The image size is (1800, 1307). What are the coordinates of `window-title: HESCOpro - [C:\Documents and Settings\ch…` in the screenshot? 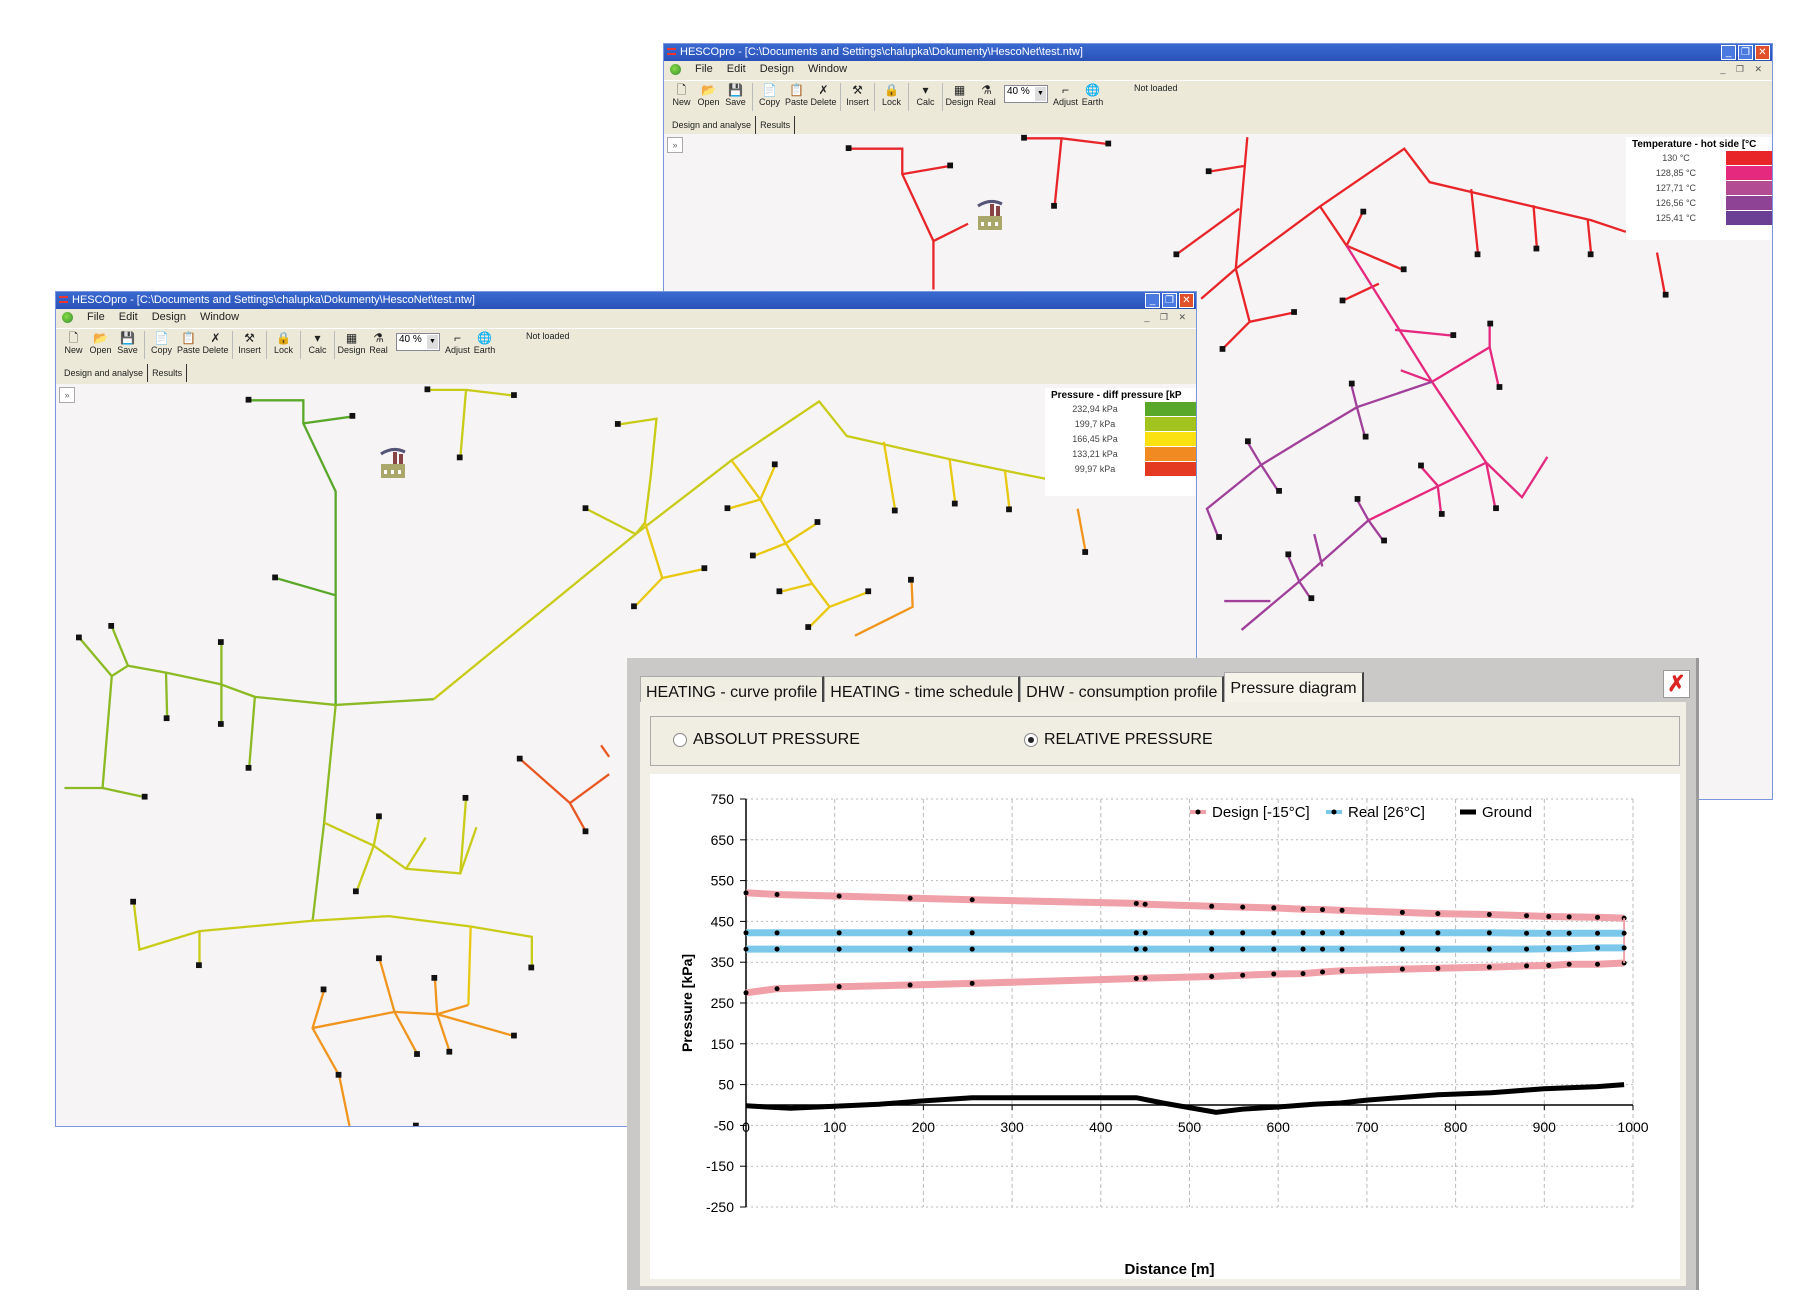 It's located at (881, 52).